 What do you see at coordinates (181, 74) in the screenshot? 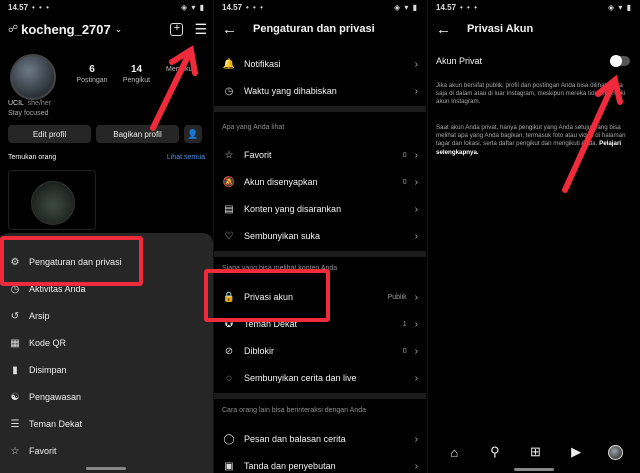
I see `stat-following: Mengikuti` at bounding box center [181, 74].